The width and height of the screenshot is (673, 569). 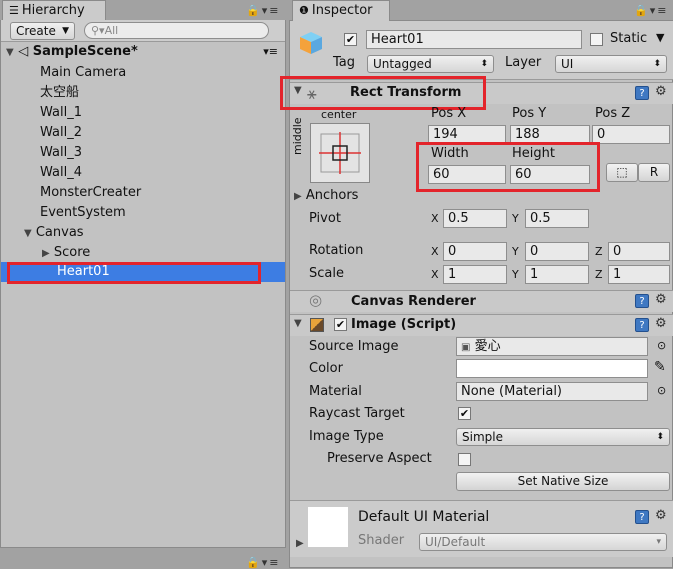 I want to click on material-field: None (Material), so click(x=552, y=391).